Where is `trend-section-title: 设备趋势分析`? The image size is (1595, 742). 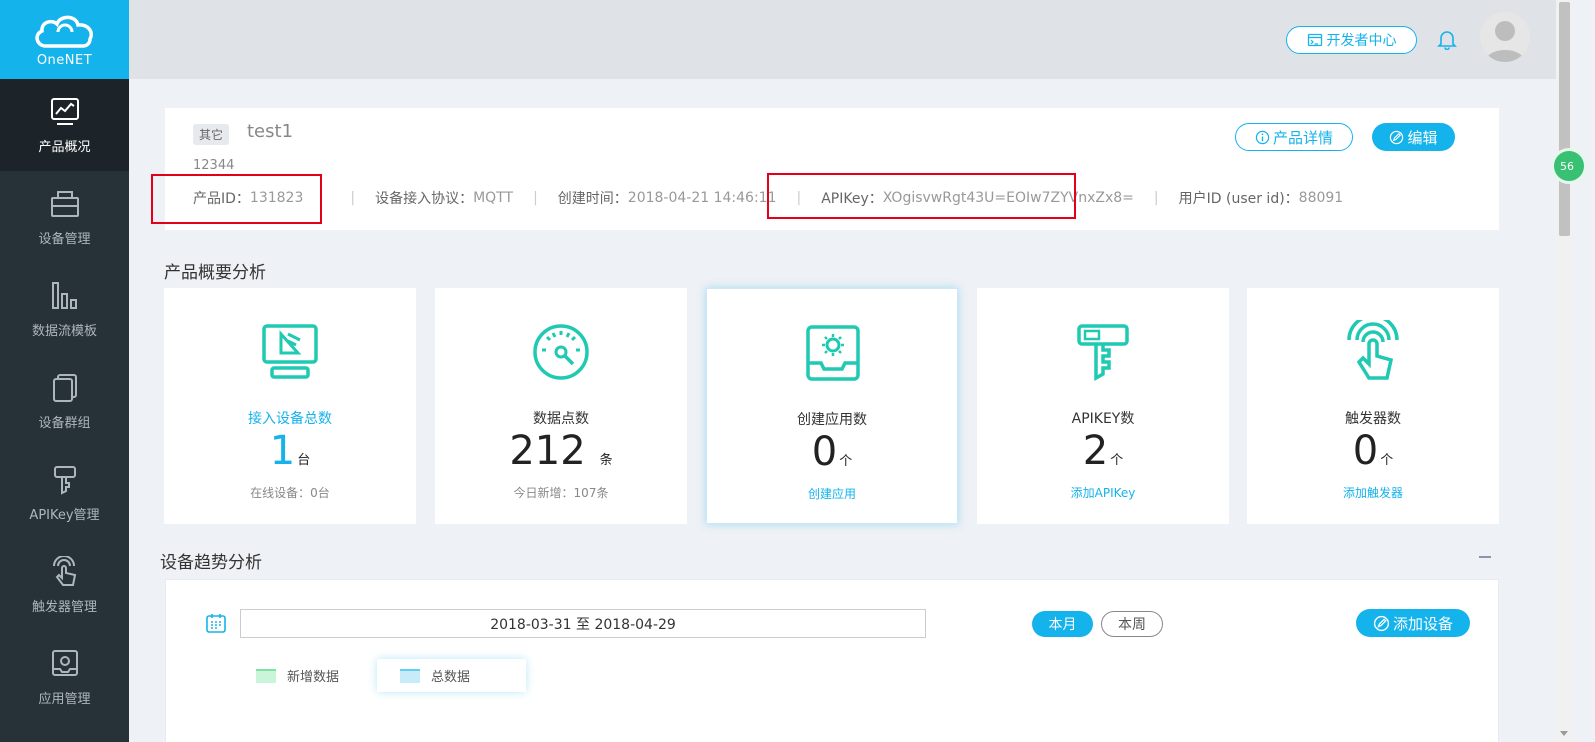 trend-section-title: 设备趋势分析 is located at coordinates (211, 563).